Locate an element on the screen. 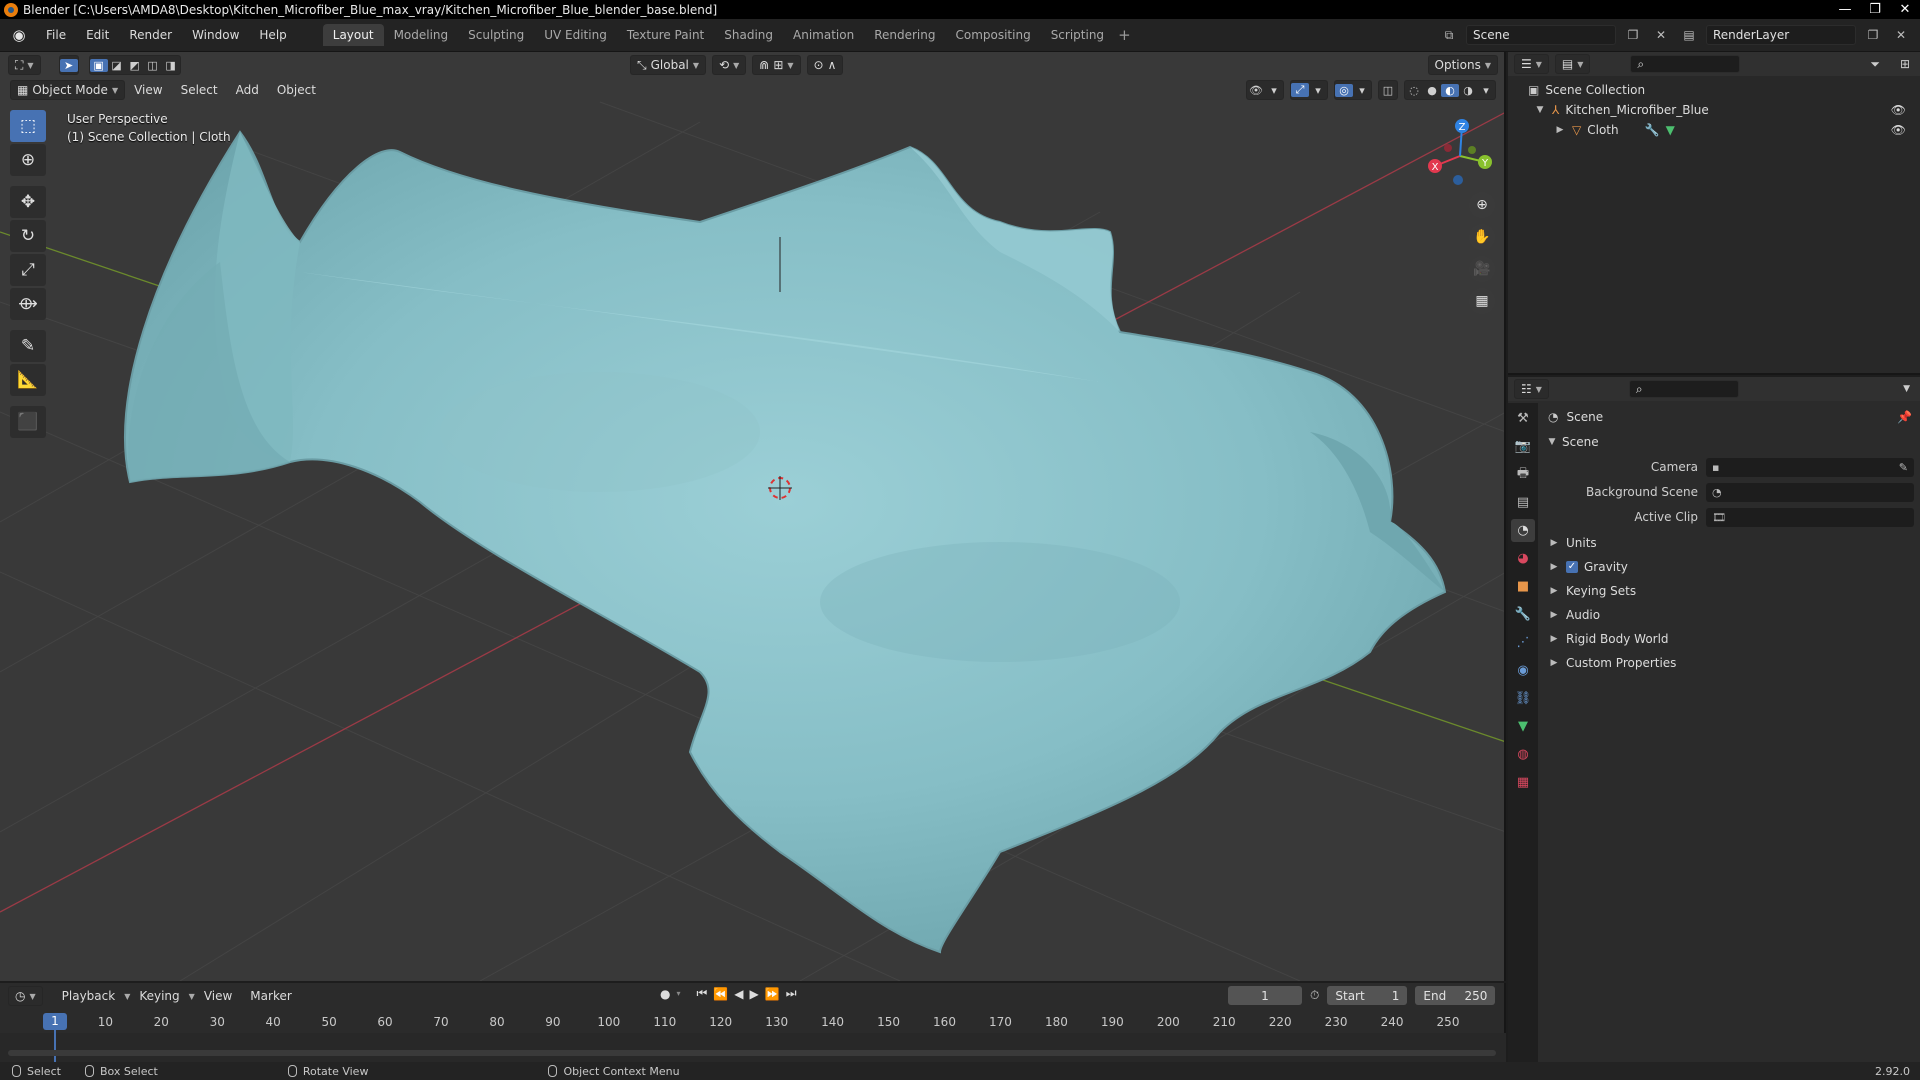 The image size is (1920, 1080). outliner-row-kitchen-microfiber: ▼ ⅄ Kitchen_Microfiber_Blue 👁 is located at coordinates (1714, 110).